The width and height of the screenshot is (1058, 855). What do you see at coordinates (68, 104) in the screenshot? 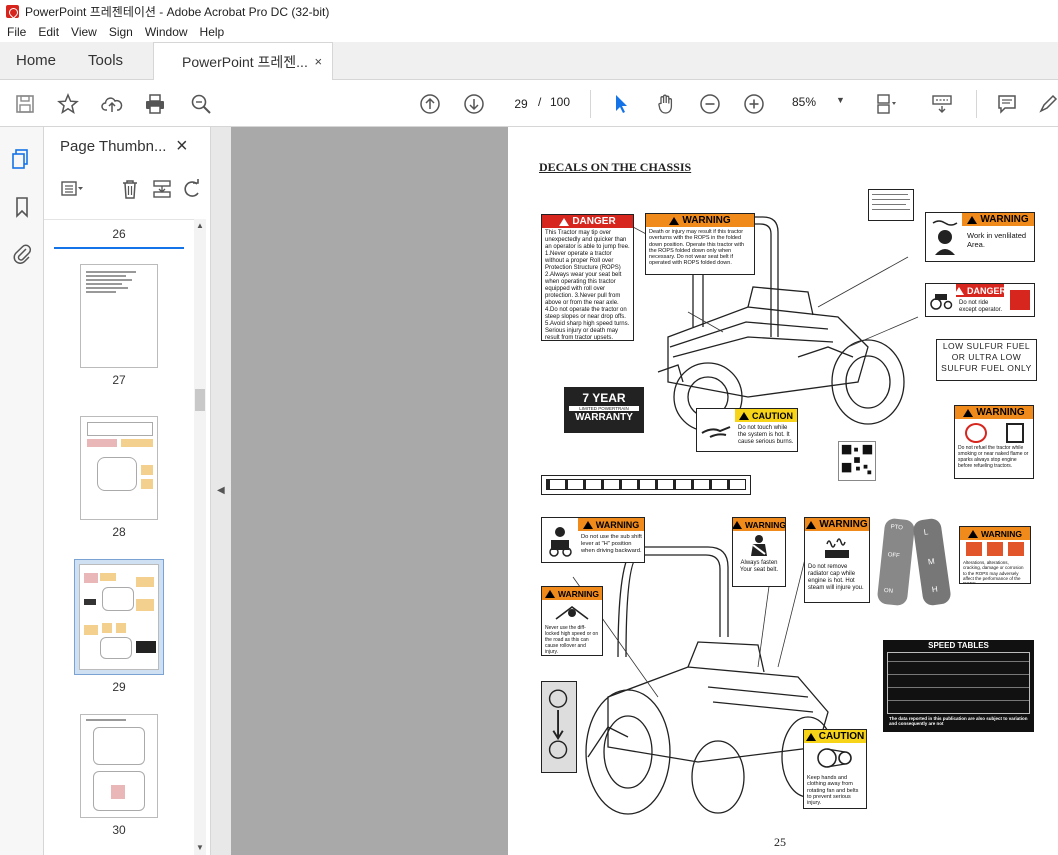
I see `bookmark-star-icon` at bounding box center [68, 104].